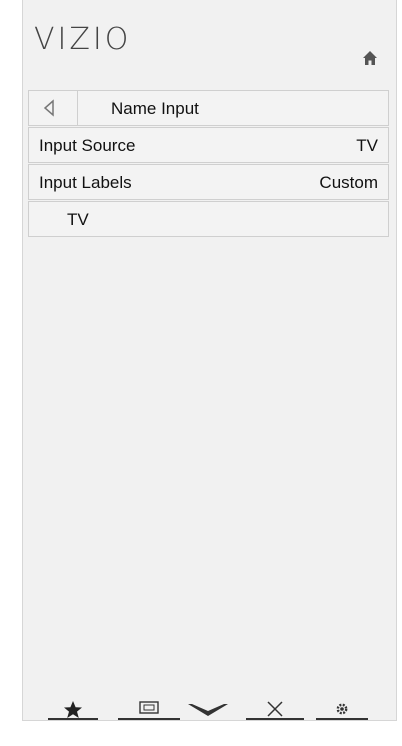 This screenshot has width=402, height=746. I want to click on favorites-button, so click(73, 709).